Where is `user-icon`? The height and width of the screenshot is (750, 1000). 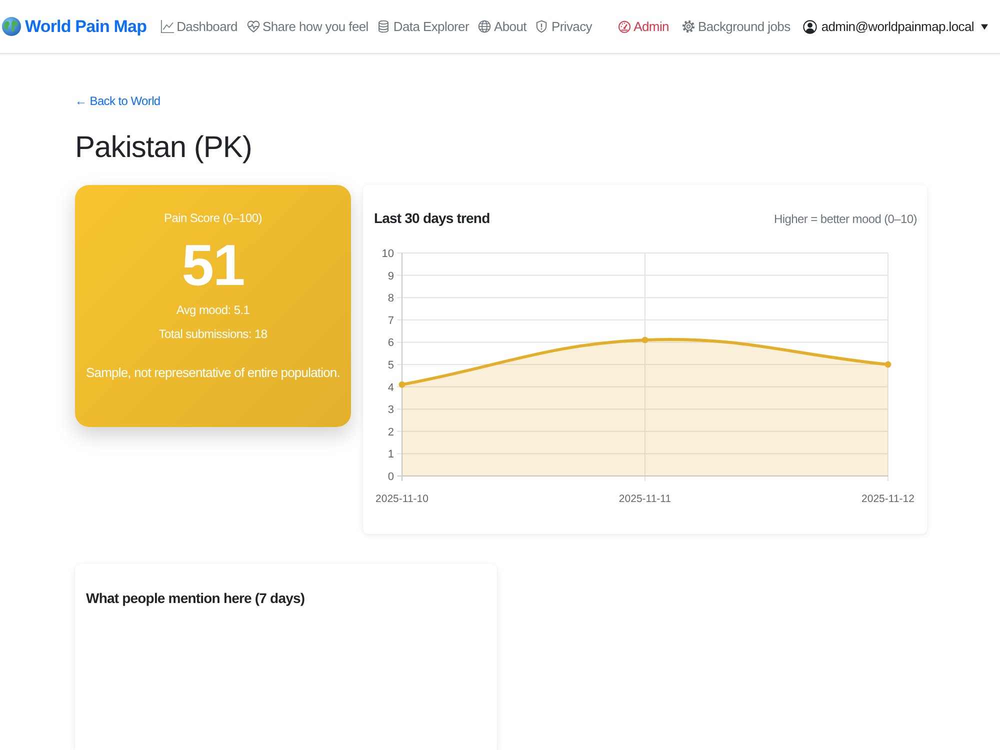
user-icon is located at coordinates (810, 27).